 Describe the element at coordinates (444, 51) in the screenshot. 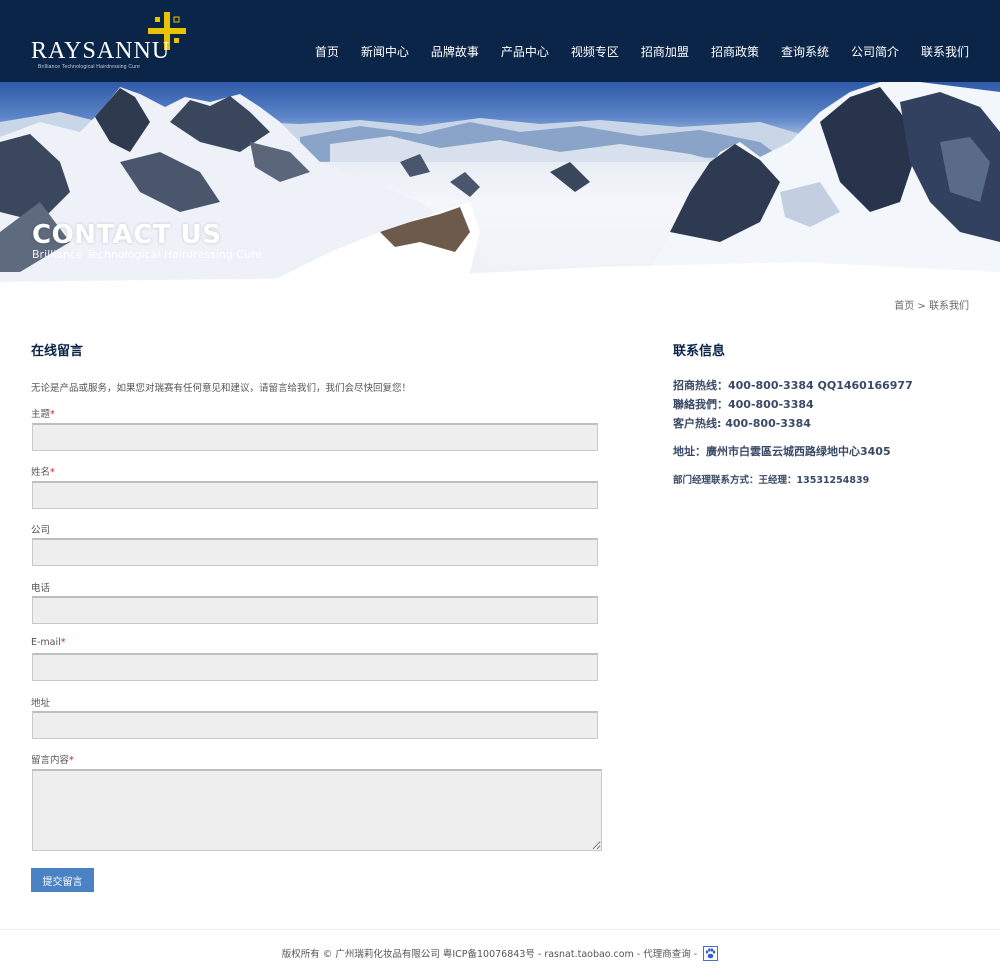

I see `nav-item-brand-story: 品牌故事` at that location.